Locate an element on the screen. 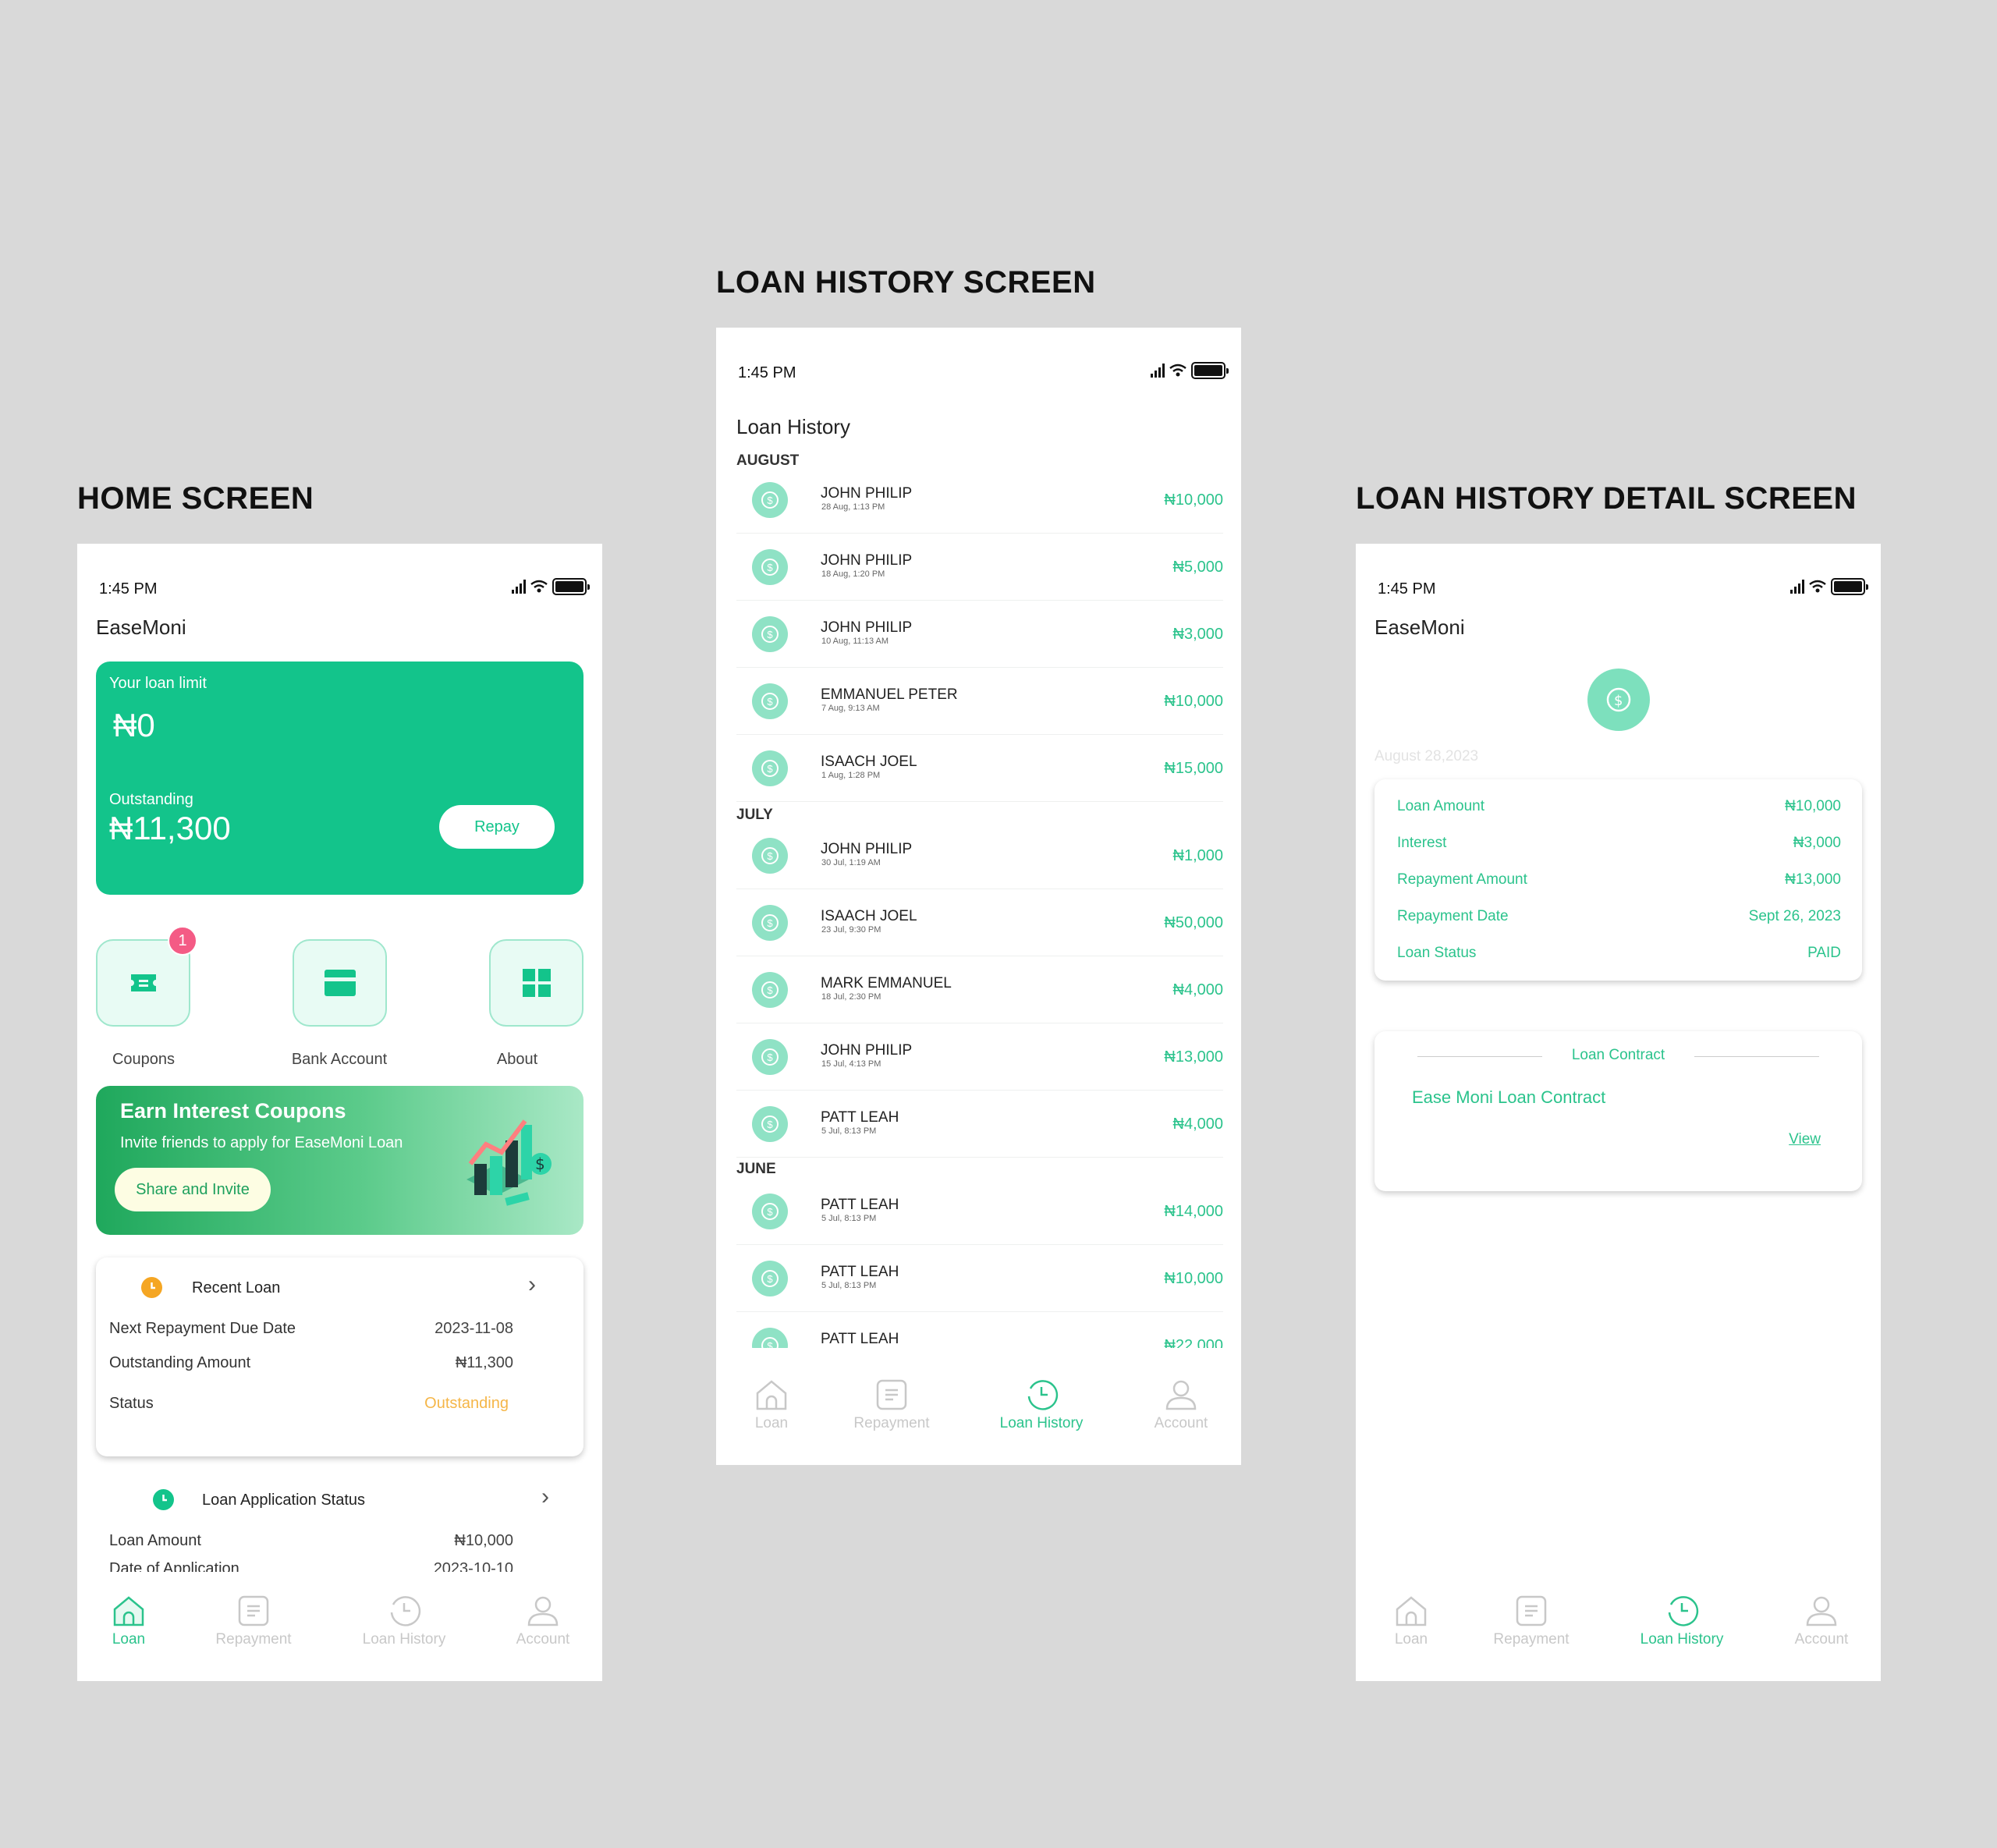 The height and width of the screenshot is (1848, 1997). recent-row-label: Status is located at coordinates (131, 1403).